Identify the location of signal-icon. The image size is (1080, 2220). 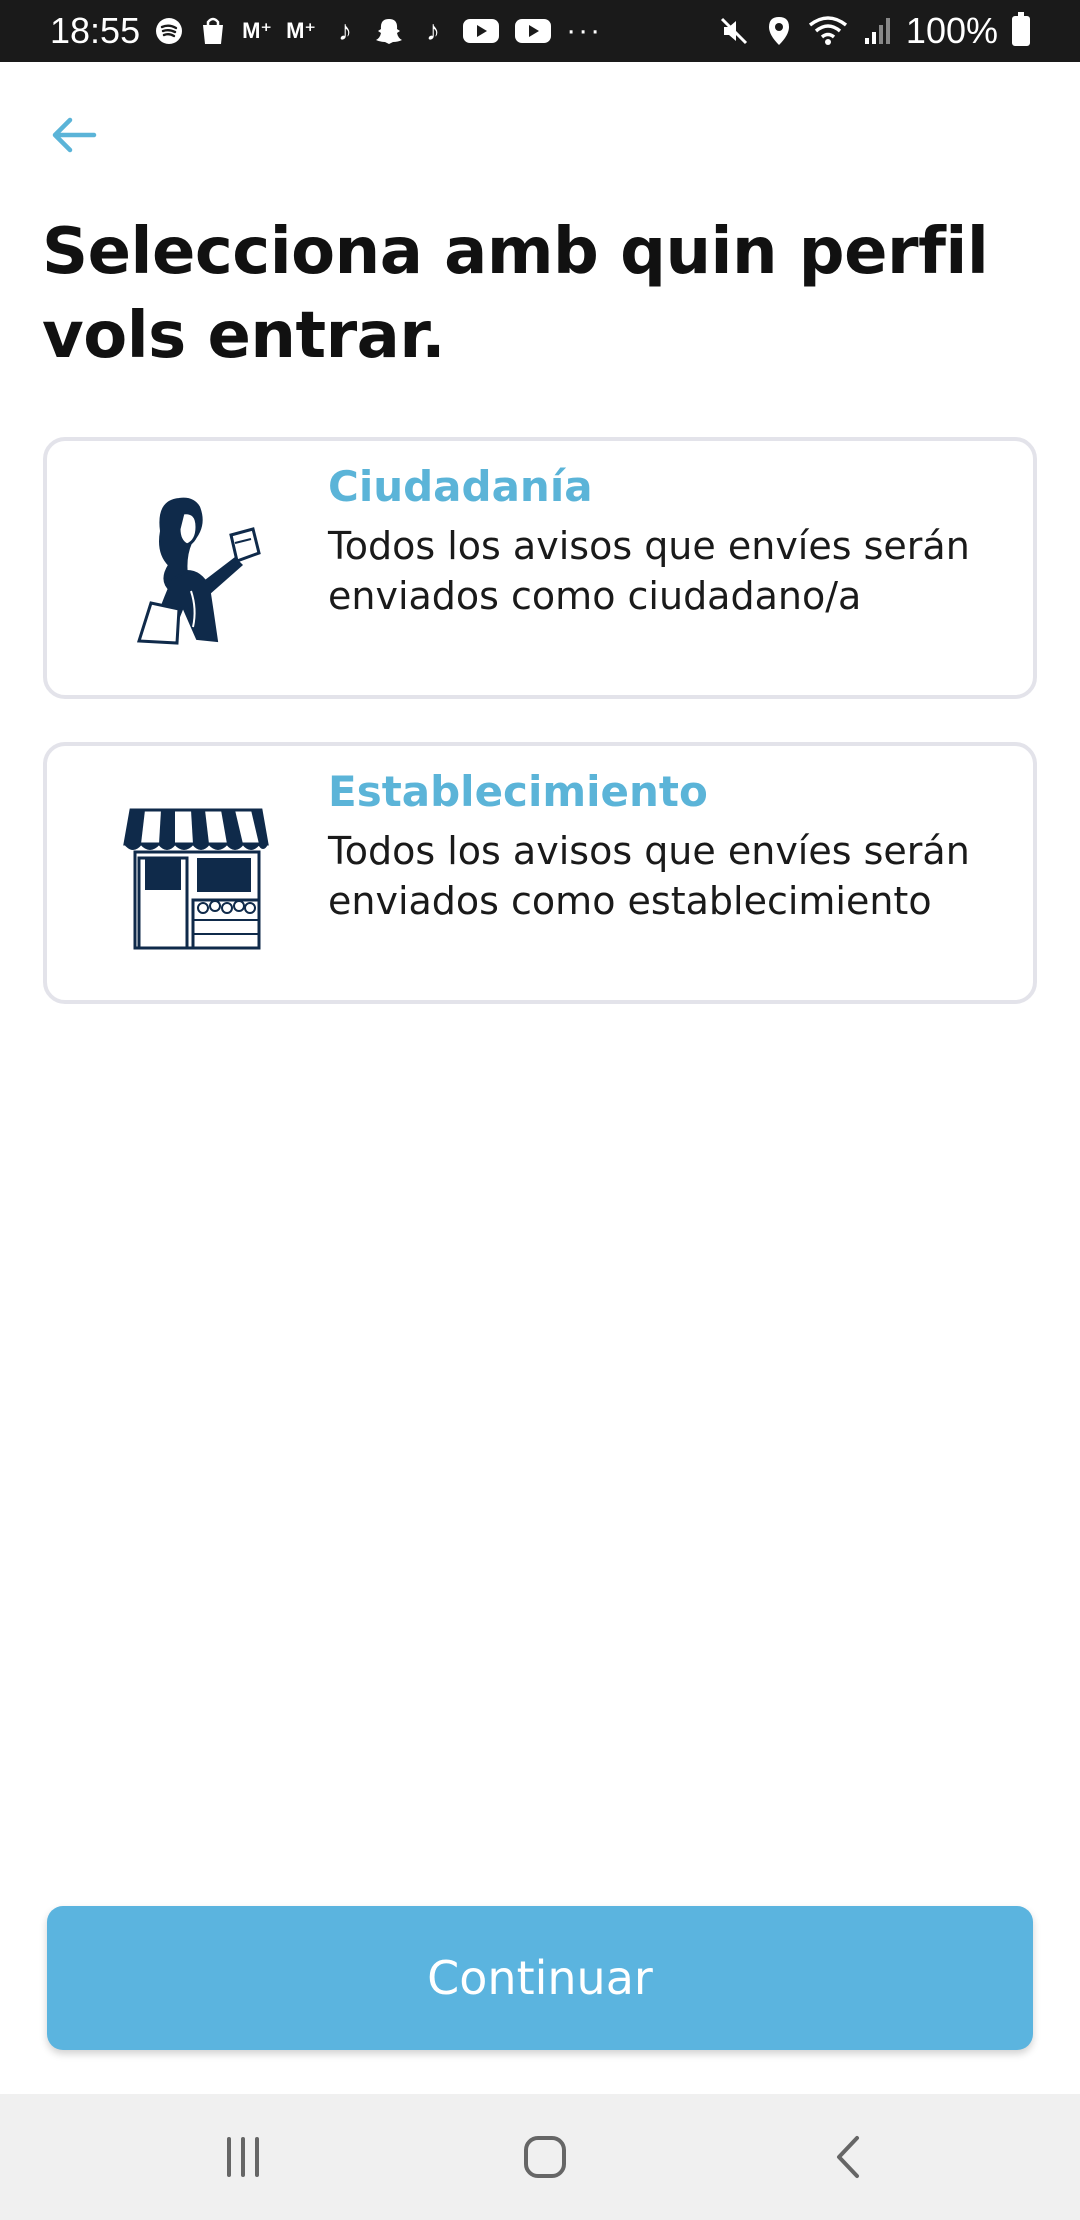
(877, 31).